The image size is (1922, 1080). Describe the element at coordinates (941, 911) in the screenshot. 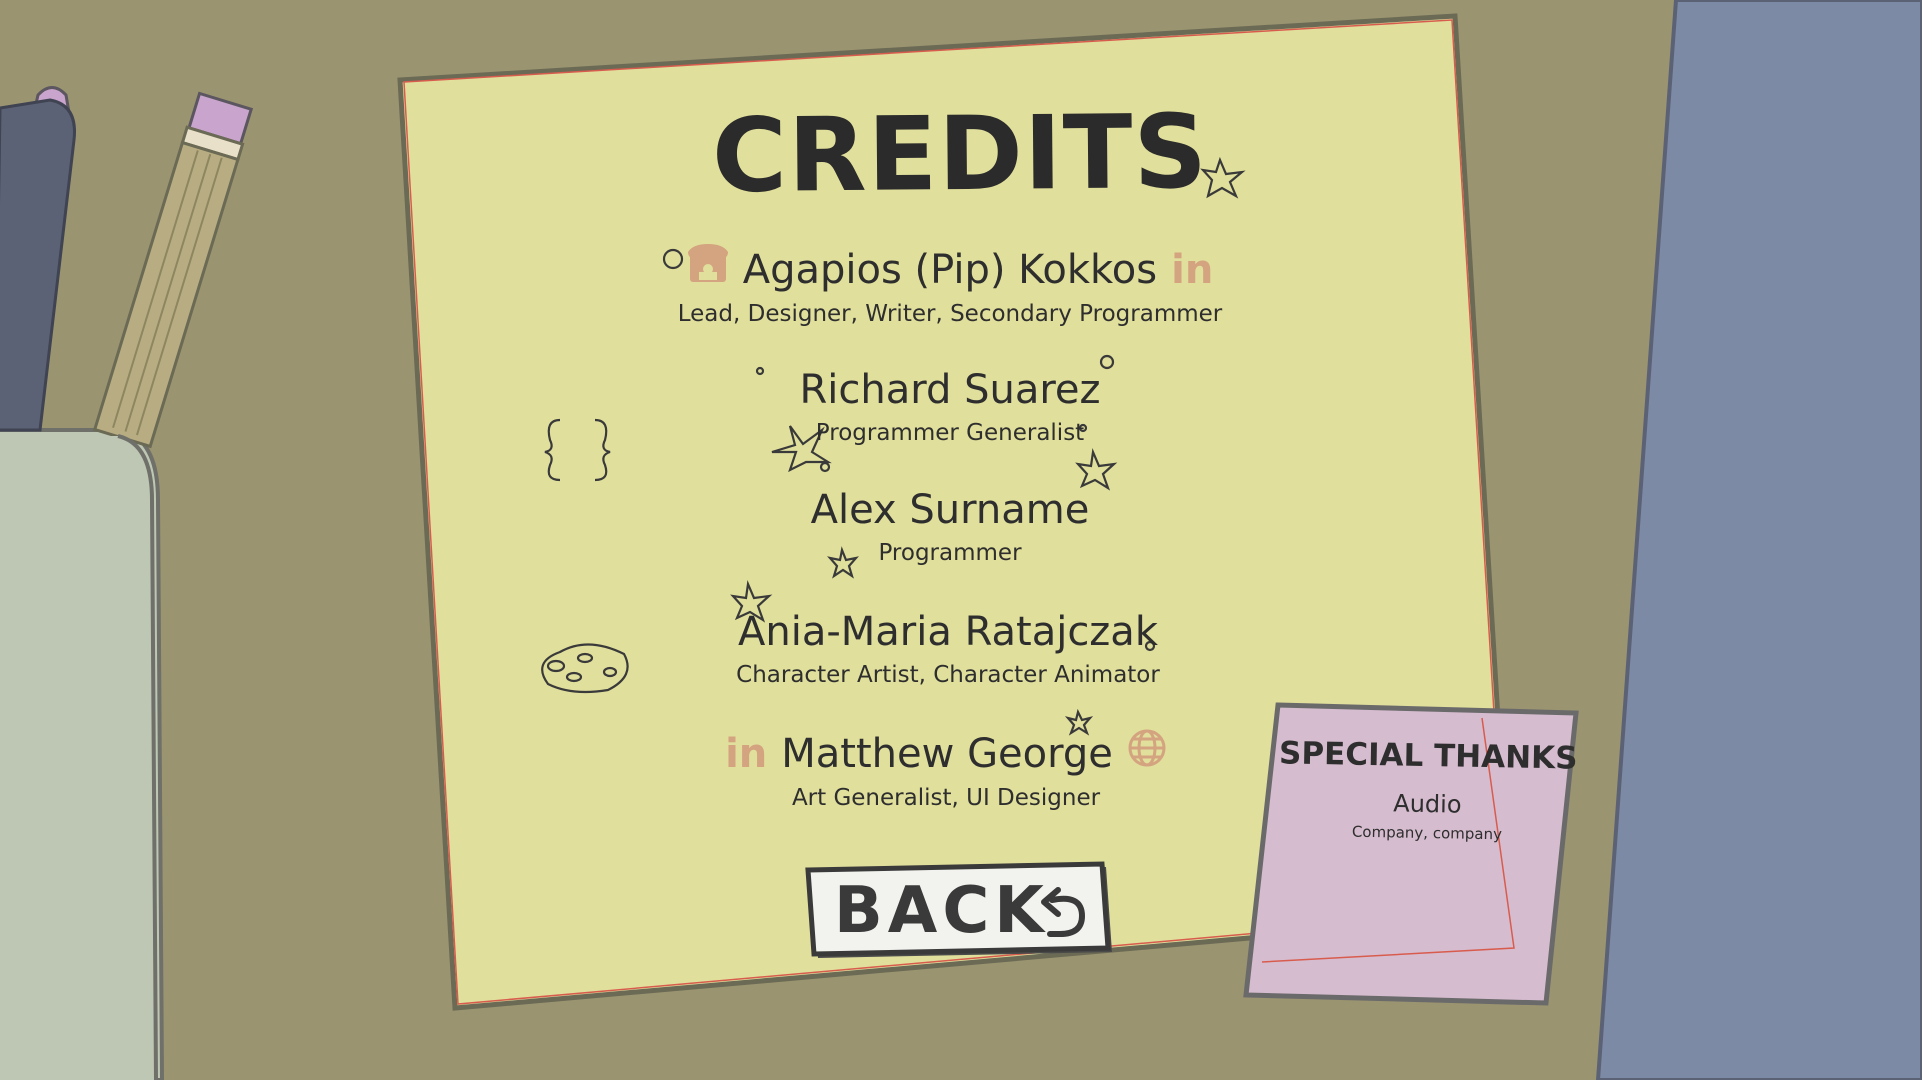

I see `back-button-label: BACK` at that location.